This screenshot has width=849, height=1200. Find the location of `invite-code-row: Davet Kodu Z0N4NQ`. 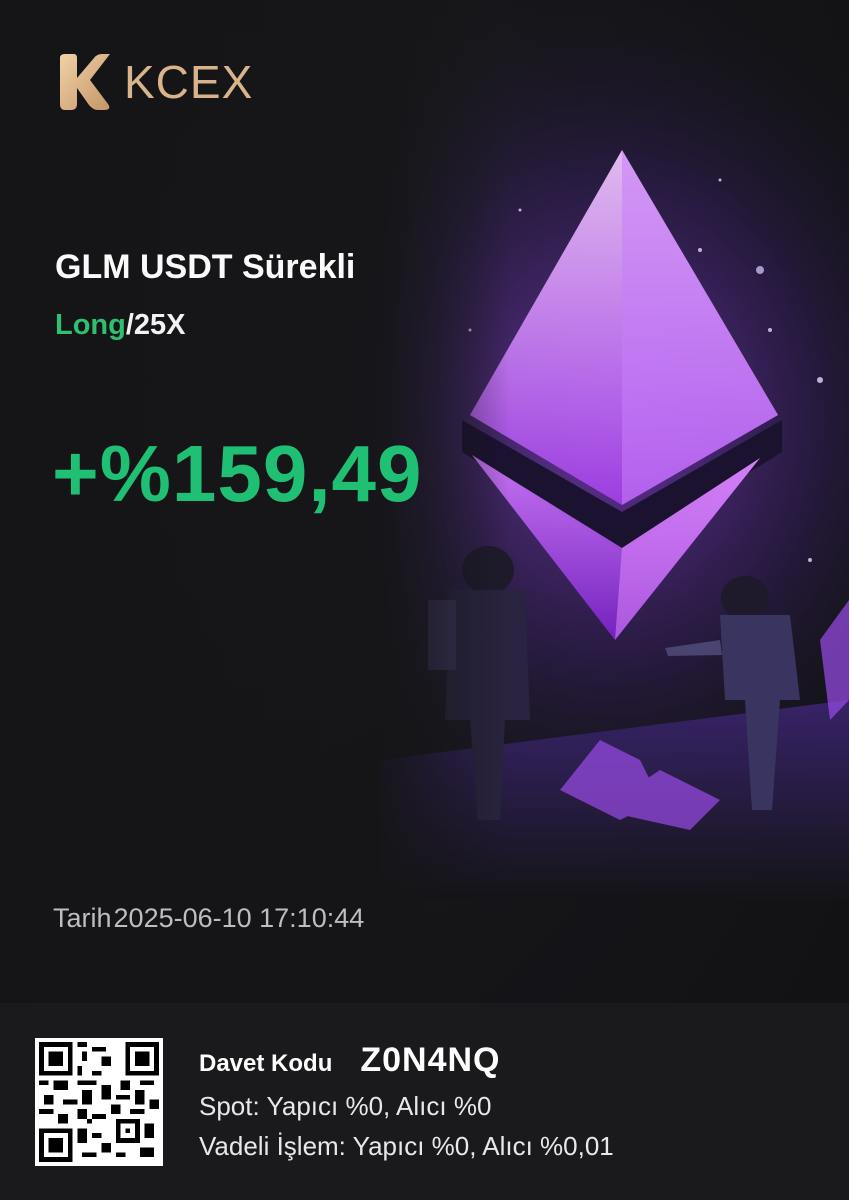

invite-code-row: Davet Kodu Z0N4NQ is located at coordinates (350, 1060).